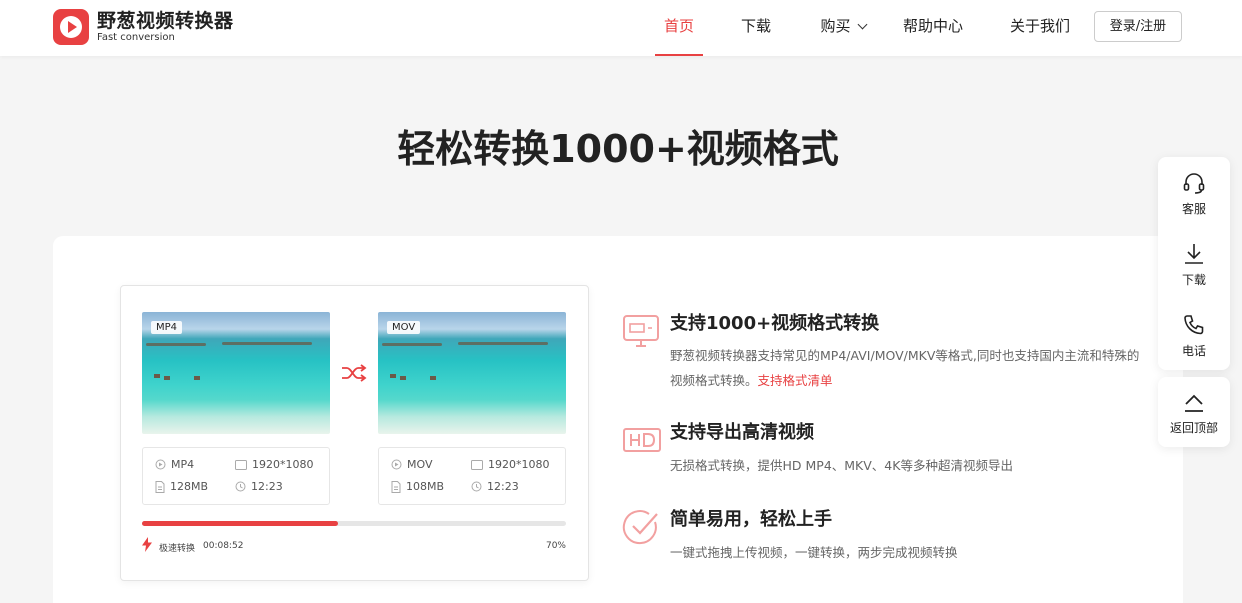  Describe the element at coordinates (354, 523) in the screenshot. I see `conversion-progress-bar` at that location.